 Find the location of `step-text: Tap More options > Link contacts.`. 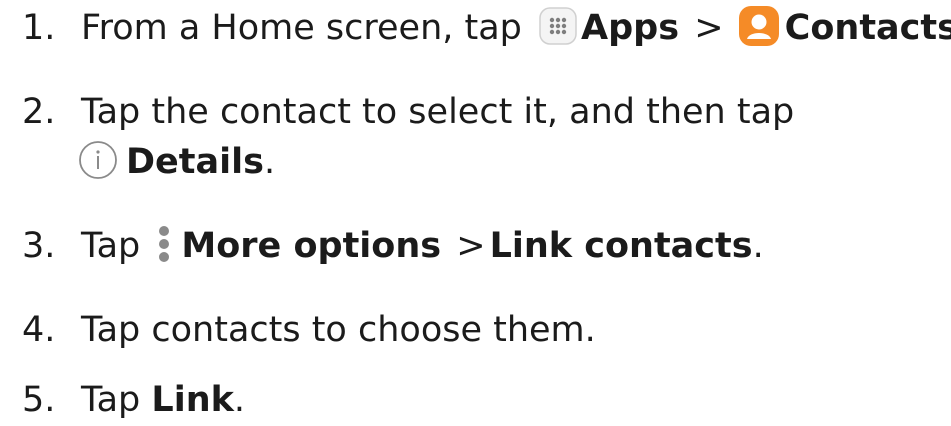

step-text: Tap More options > Link contacts. is located at coordinates (422, 246).